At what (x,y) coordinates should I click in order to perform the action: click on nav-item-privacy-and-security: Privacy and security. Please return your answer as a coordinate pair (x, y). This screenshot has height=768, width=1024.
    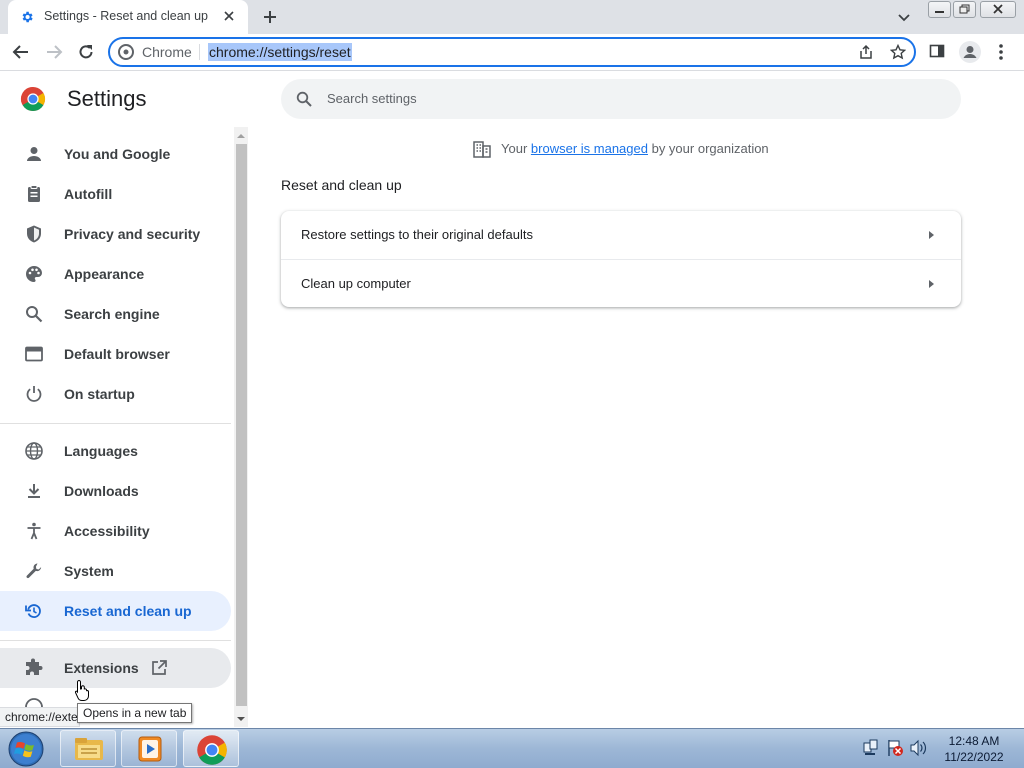
    Looking at the image, I should click on (115, 234).